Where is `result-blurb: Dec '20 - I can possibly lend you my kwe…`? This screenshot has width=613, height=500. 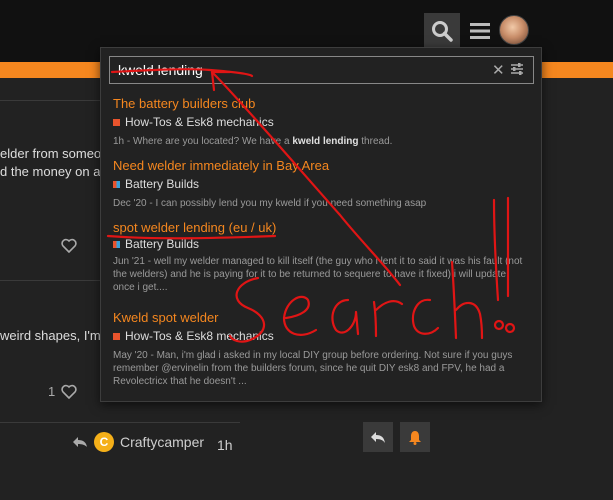
result-blurb: Dec '20 - I can possibly lend you my kwe… is located at coordinates (270, 203).